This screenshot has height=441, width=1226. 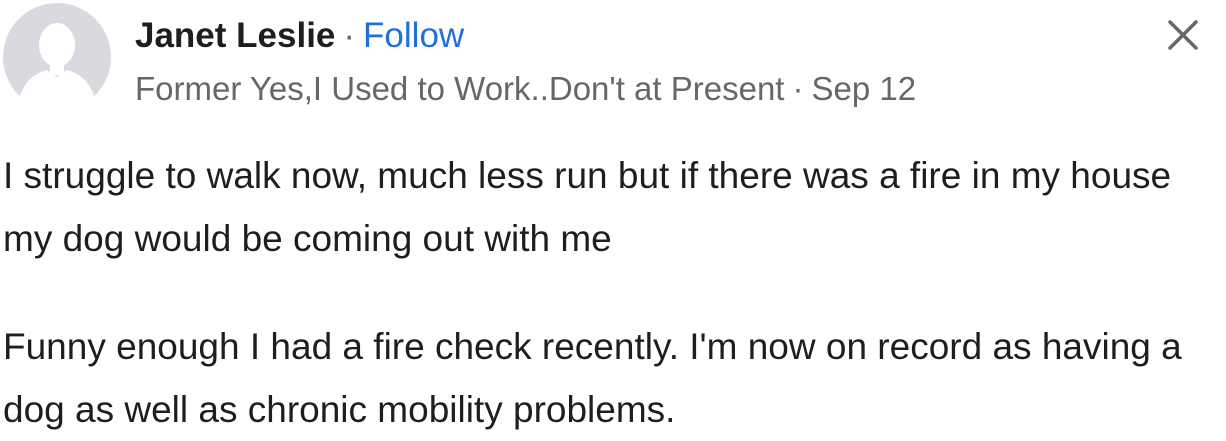 I want to click on close-icon, so click(x=1183, y=35).